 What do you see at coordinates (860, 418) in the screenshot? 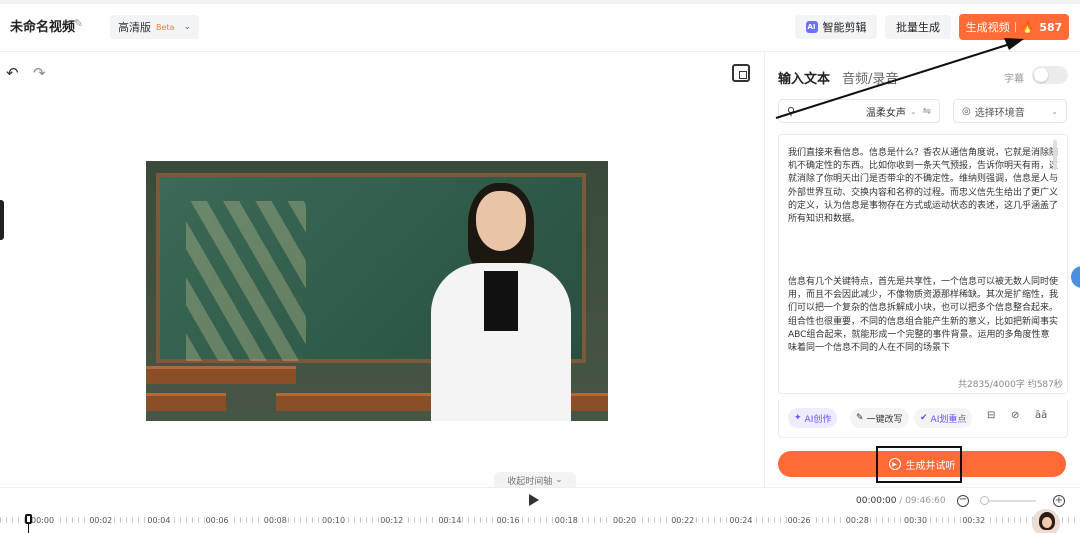
I see `pen-icon: ✎` at bounding box center [860, 418].